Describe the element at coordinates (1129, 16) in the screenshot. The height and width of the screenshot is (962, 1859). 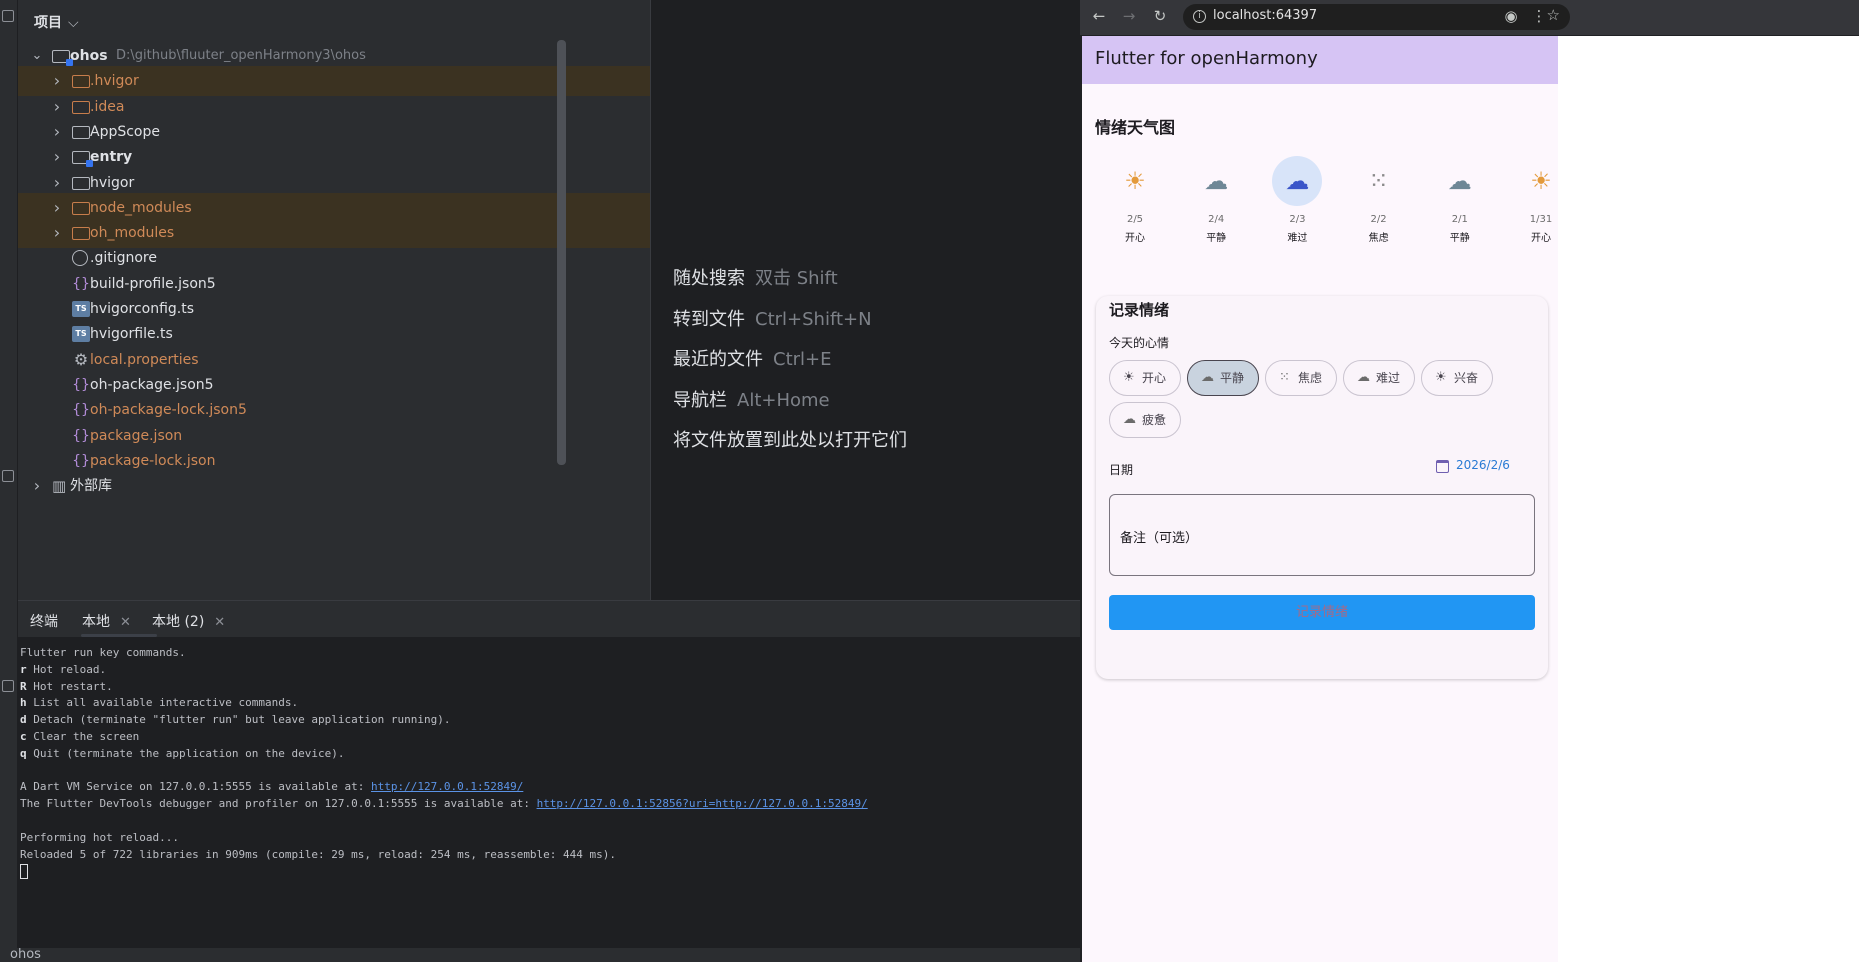
I see `forward-icon: →` at that location.